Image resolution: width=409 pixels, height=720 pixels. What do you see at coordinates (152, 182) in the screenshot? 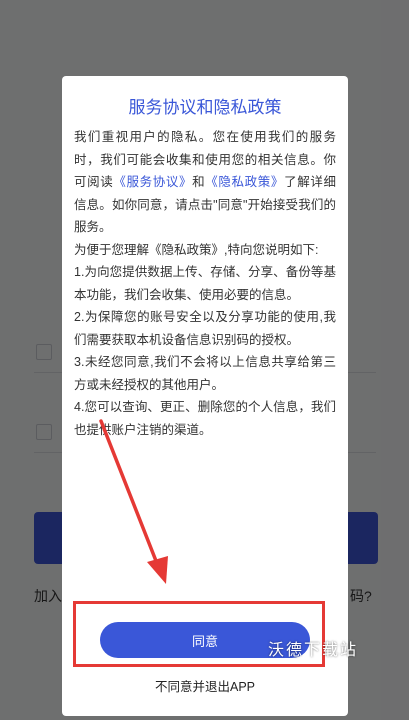
I see `service-agreement-link: 《服务协议》` at bounding box center [152, 182].